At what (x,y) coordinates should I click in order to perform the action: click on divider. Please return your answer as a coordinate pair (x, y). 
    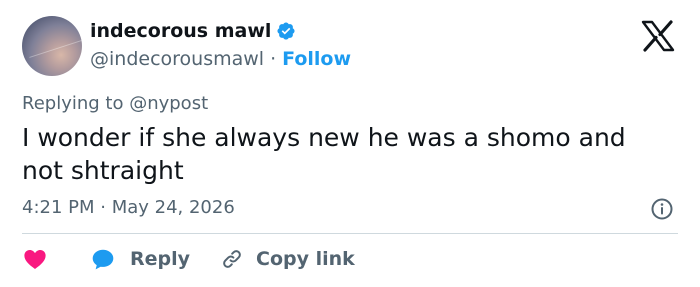
    Looking at the image, I should click on (350, 233).